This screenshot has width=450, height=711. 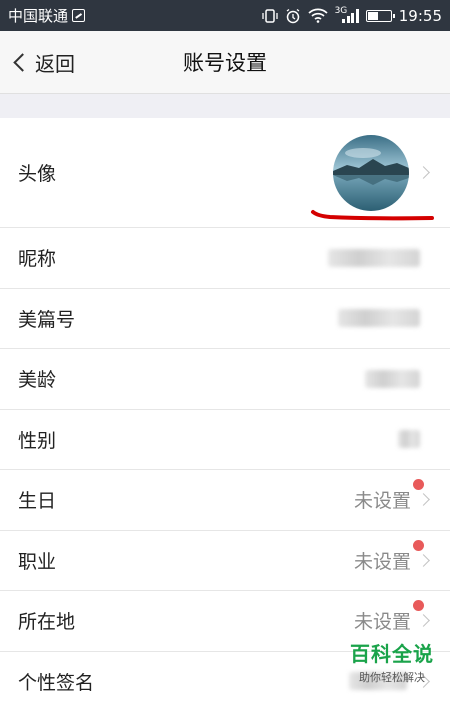 I want to click on battery-level, so click(x=372, y=15).